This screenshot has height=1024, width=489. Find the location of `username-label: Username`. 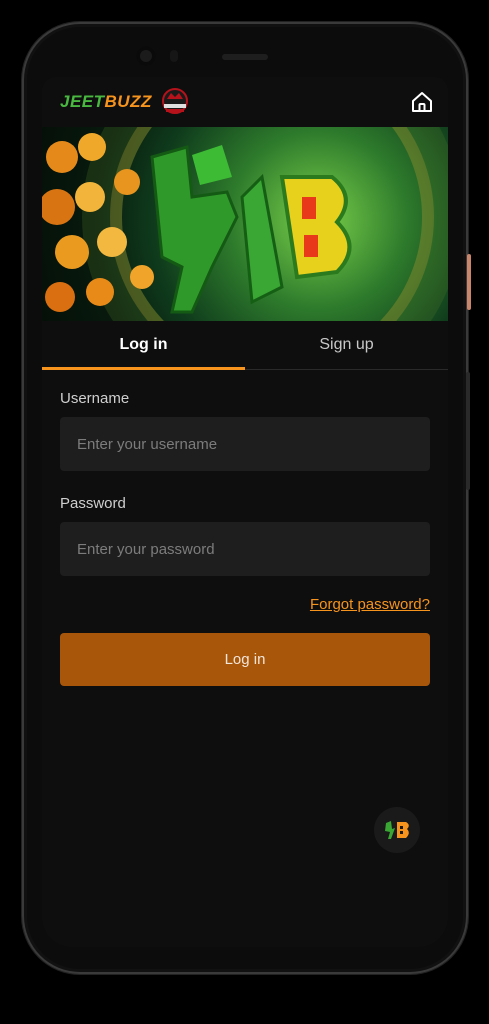

username-label: Username is located at coordinates (95, 398).